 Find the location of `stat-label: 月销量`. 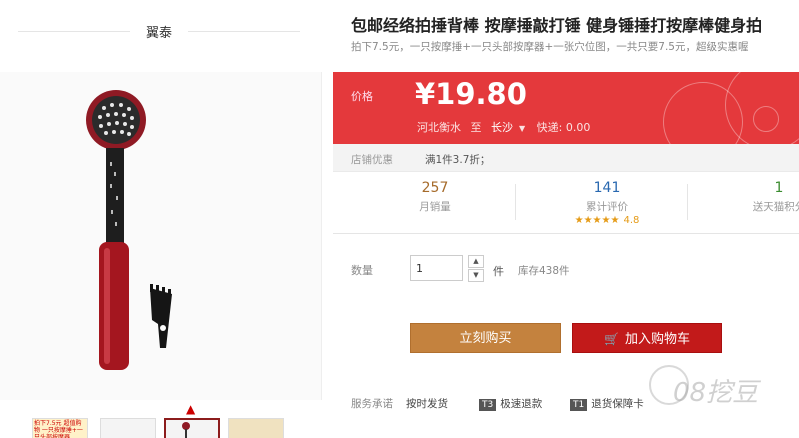

stat-label: 月销量 is located at coordinates (435, 207).